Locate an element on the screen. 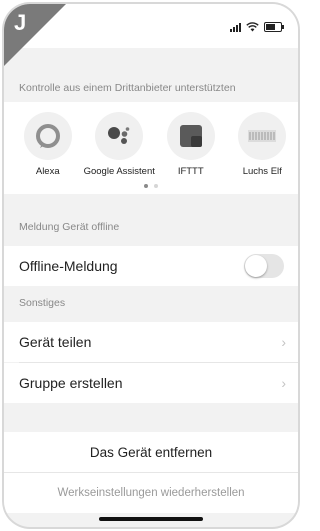 This screenshot has height=531, width=320. signal-icon is located at coordinates (235, 27).